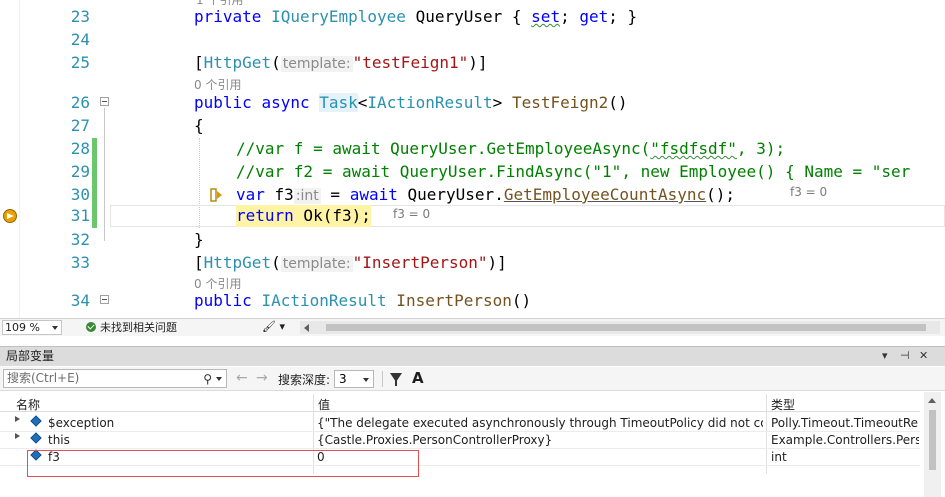 This screenshot has width=945, height=497. I want to click on search-icon: ⚲, so click(207, 379).